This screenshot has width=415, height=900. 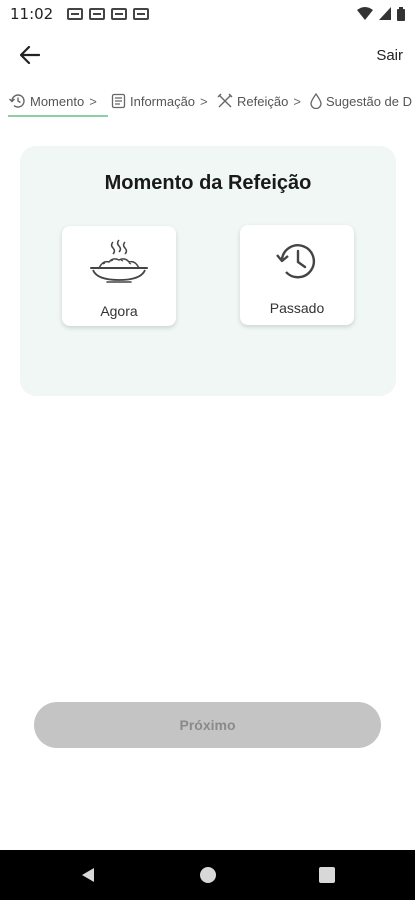 What do you see at coordinates (401, 13) in the screenshot?
I see `battery-icon` at bounding box center [401, 13].